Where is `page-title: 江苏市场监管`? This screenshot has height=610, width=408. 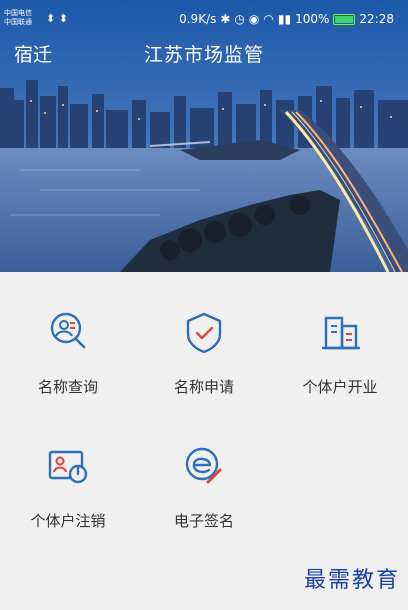
page-title: 江苏市场监管 is located at coordinates (203, 55).